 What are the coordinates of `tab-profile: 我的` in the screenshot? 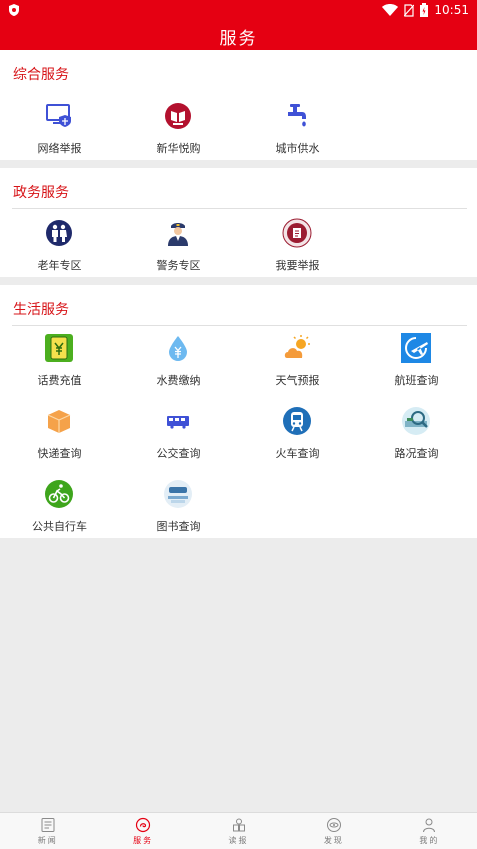 It's located at (429, 831).